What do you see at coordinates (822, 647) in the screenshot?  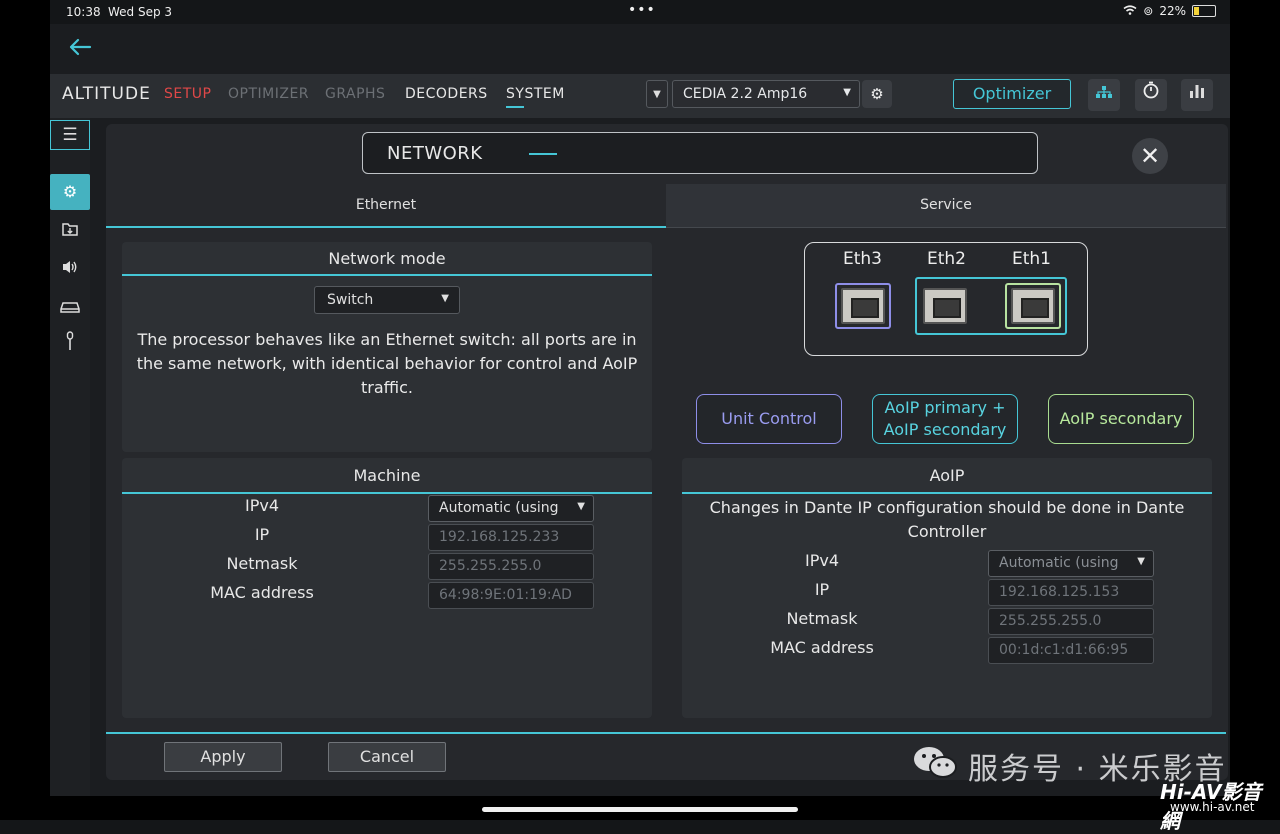 I see `aoip-mac-label: MAC address` at bounding box center [822, 647].